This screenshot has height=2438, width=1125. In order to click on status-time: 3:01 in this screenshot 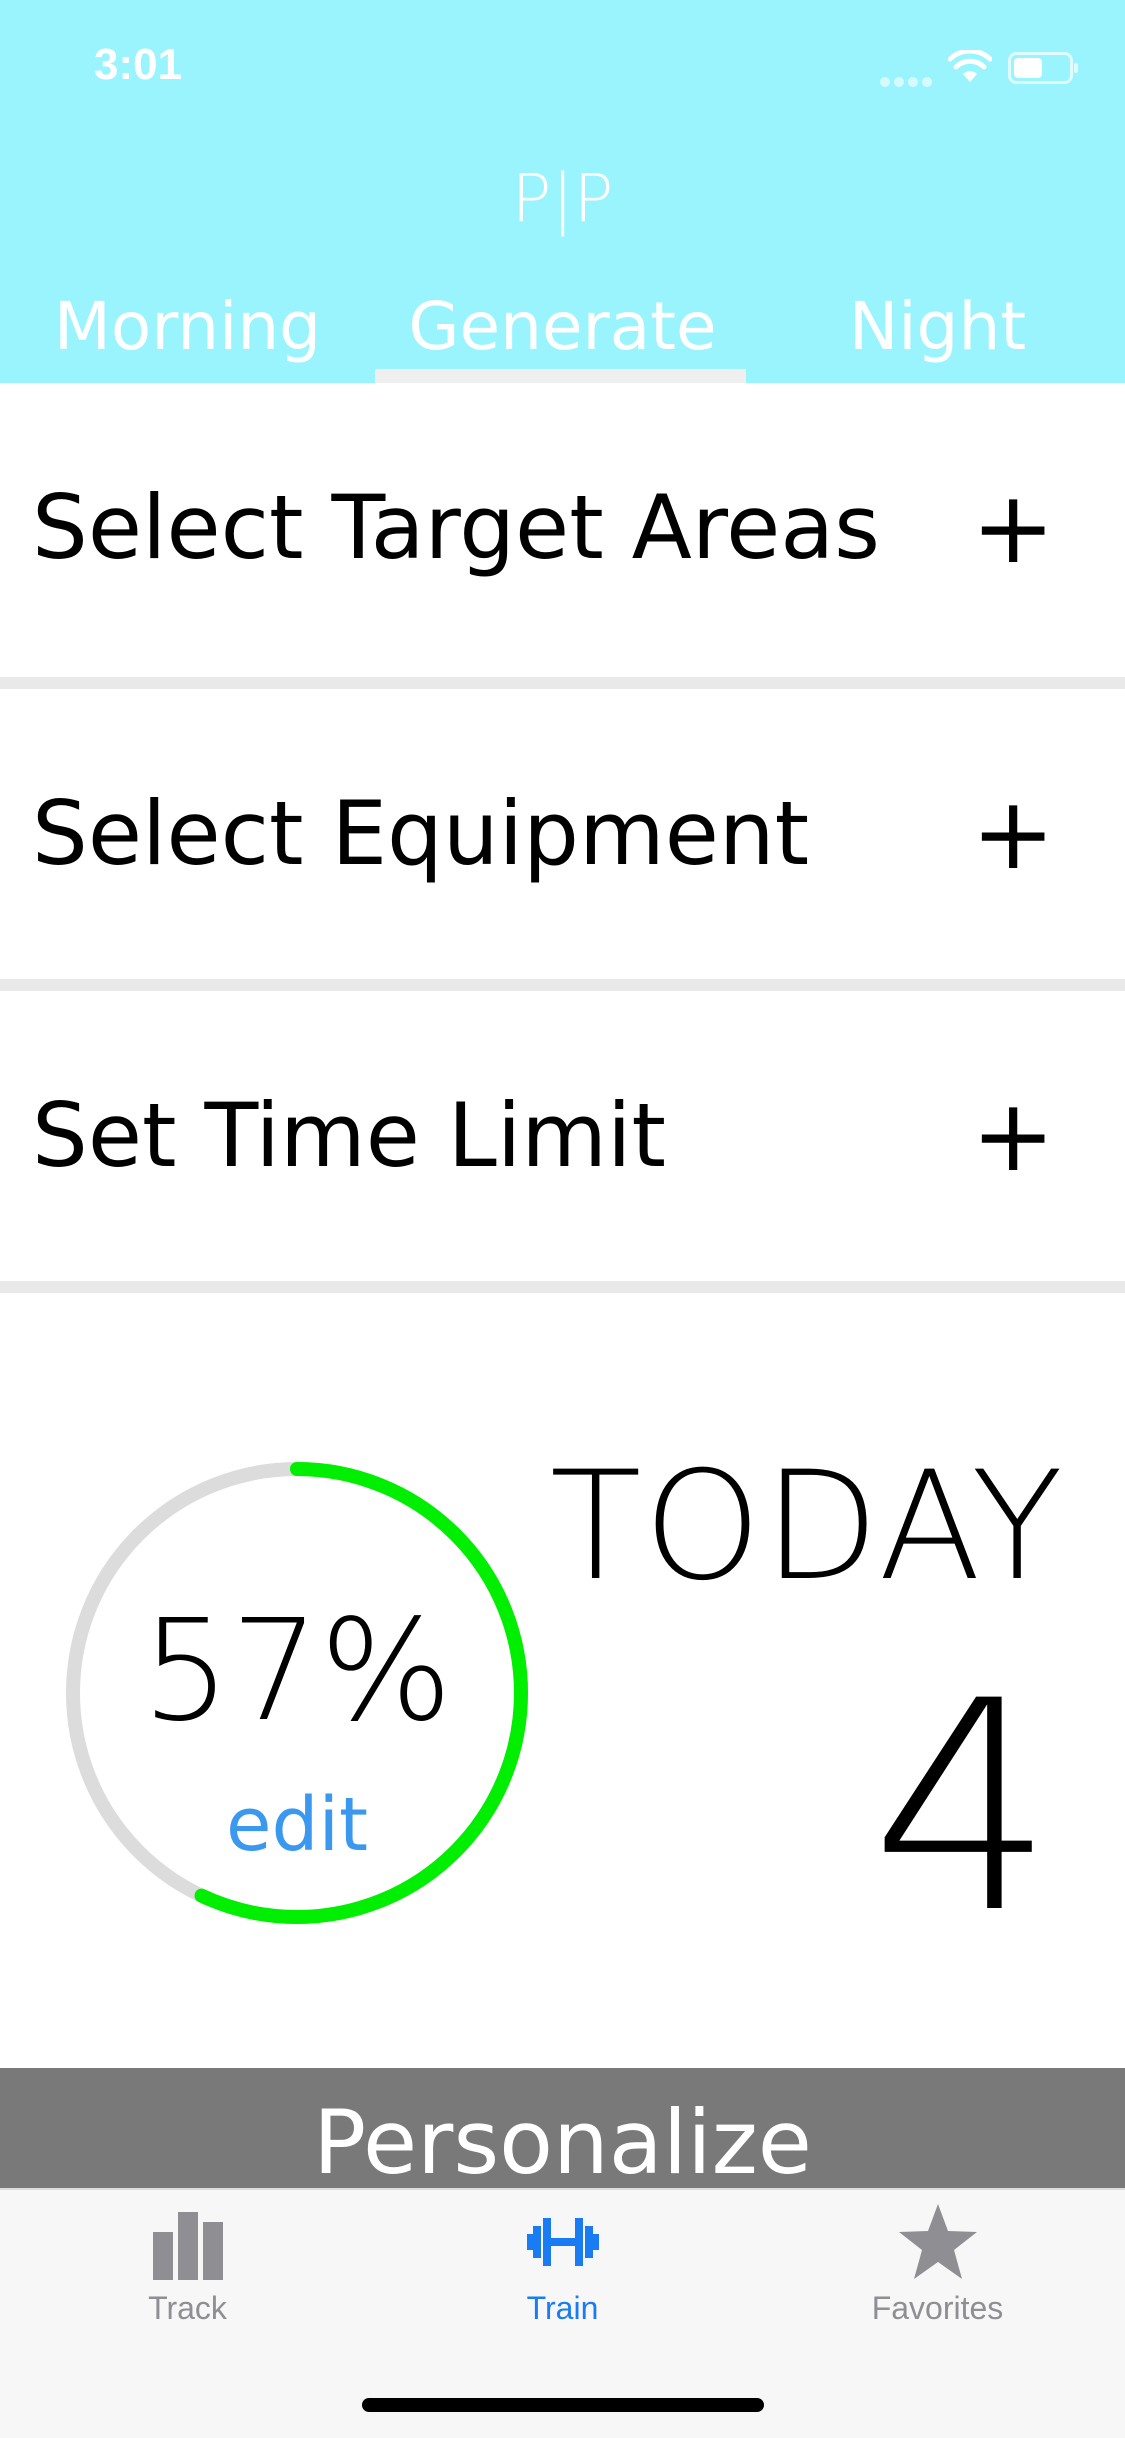, I will do `click(138, 64)`.